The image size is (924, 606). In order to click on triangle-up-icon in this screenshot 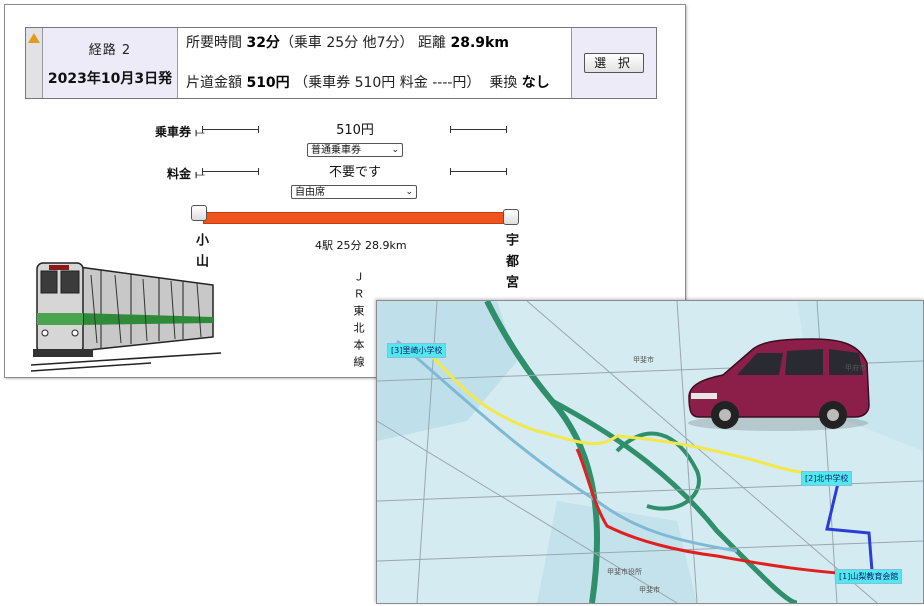, I will do `click(34, 38)`.